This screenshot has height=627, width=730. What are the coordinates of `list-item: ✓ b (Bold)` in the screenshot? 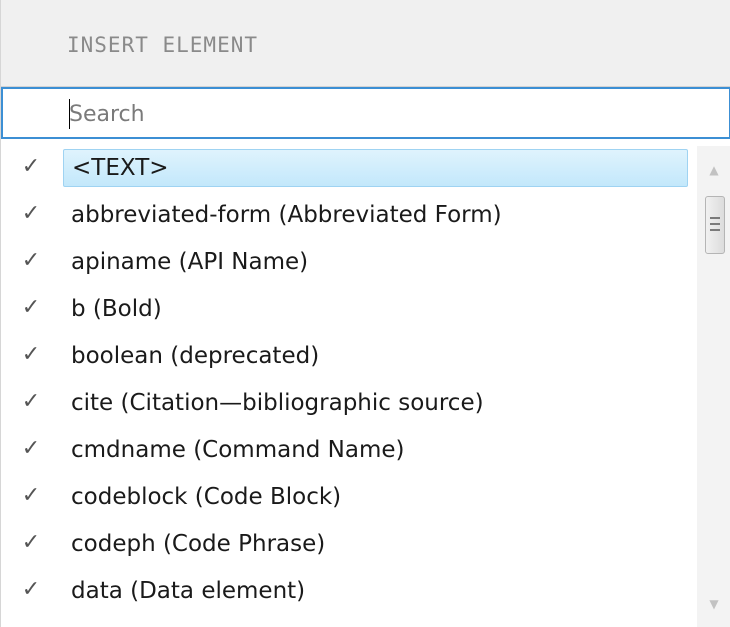 It's located at (348, 310).